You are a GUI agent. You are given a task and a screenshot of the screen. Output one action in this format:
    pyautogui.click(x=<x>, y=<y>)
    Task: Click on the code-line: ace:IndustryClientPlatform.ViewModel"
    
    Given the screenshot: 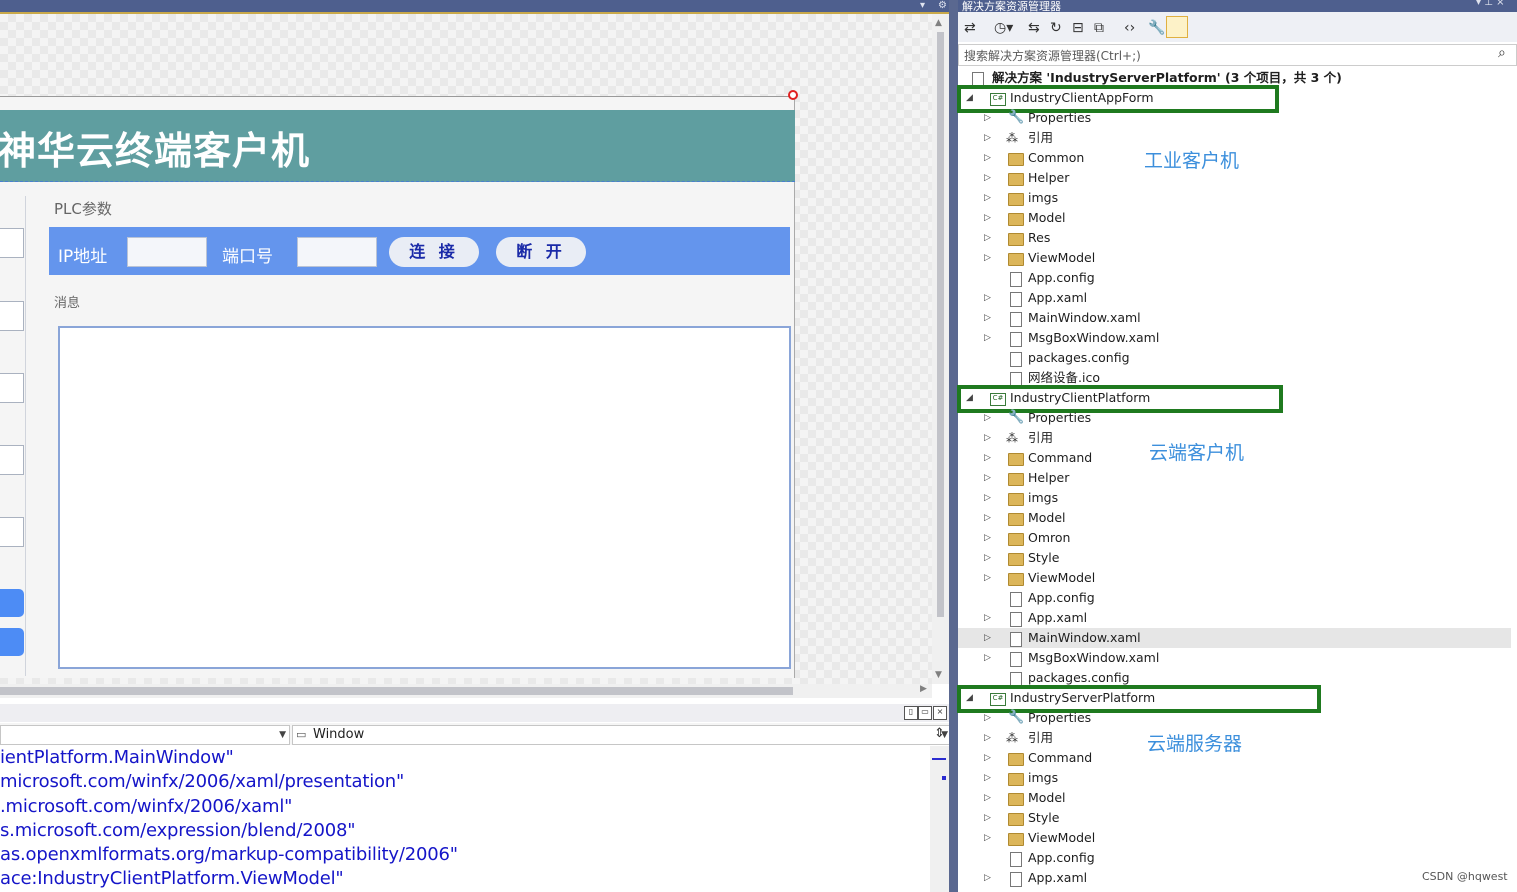 What is the action you would take?
    pyautogui.click(x=172, y=878)
    